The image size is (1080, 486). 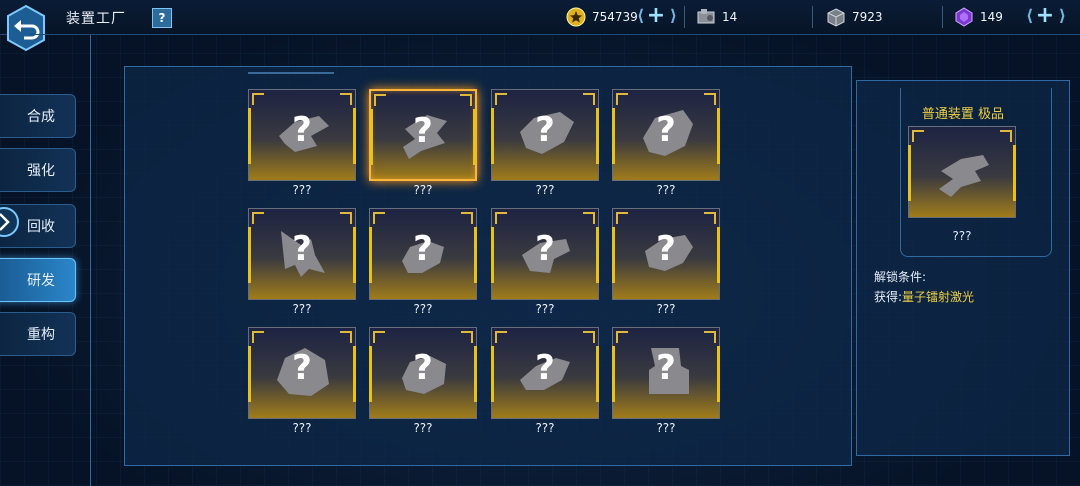 I want to click on gem-counter: 149, so click(x=978, y=17).